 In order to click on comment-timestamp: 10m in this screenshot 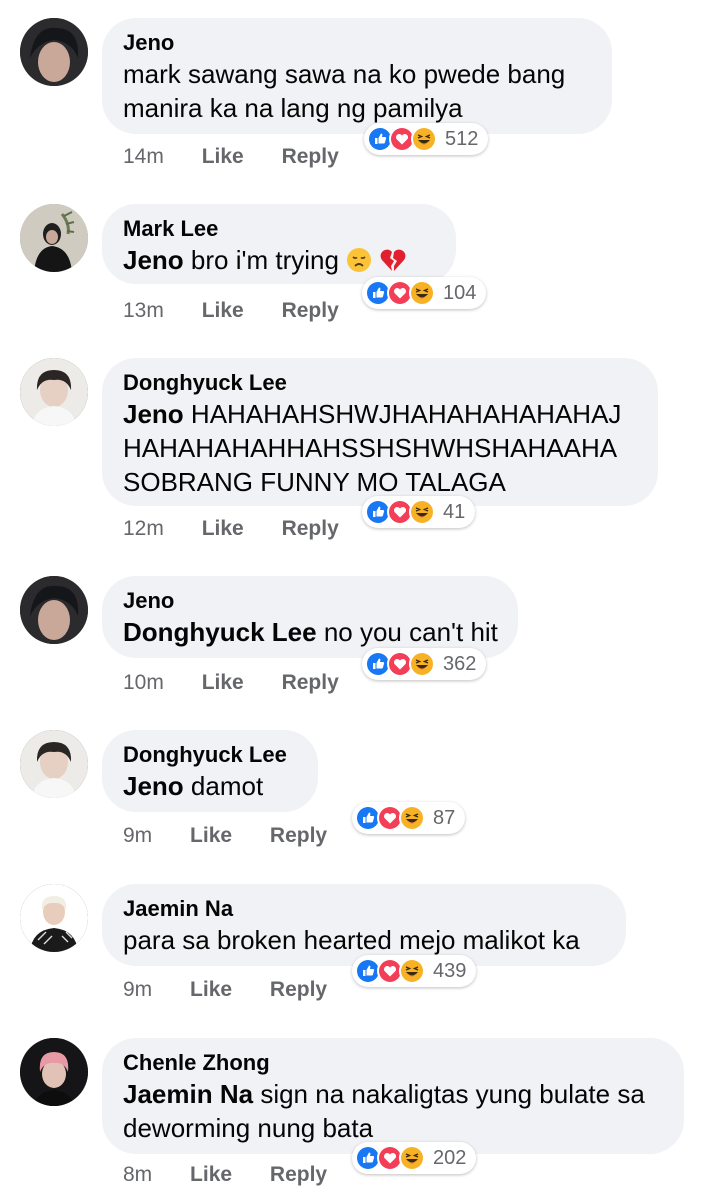, I will do `click(143, 683)`.